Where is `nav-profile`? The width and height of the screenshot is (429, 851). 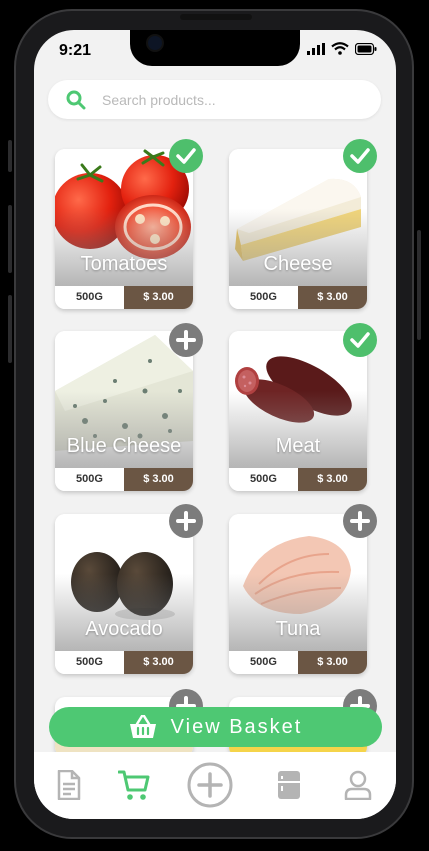
nav-profile is located at coordinates (358, 785).